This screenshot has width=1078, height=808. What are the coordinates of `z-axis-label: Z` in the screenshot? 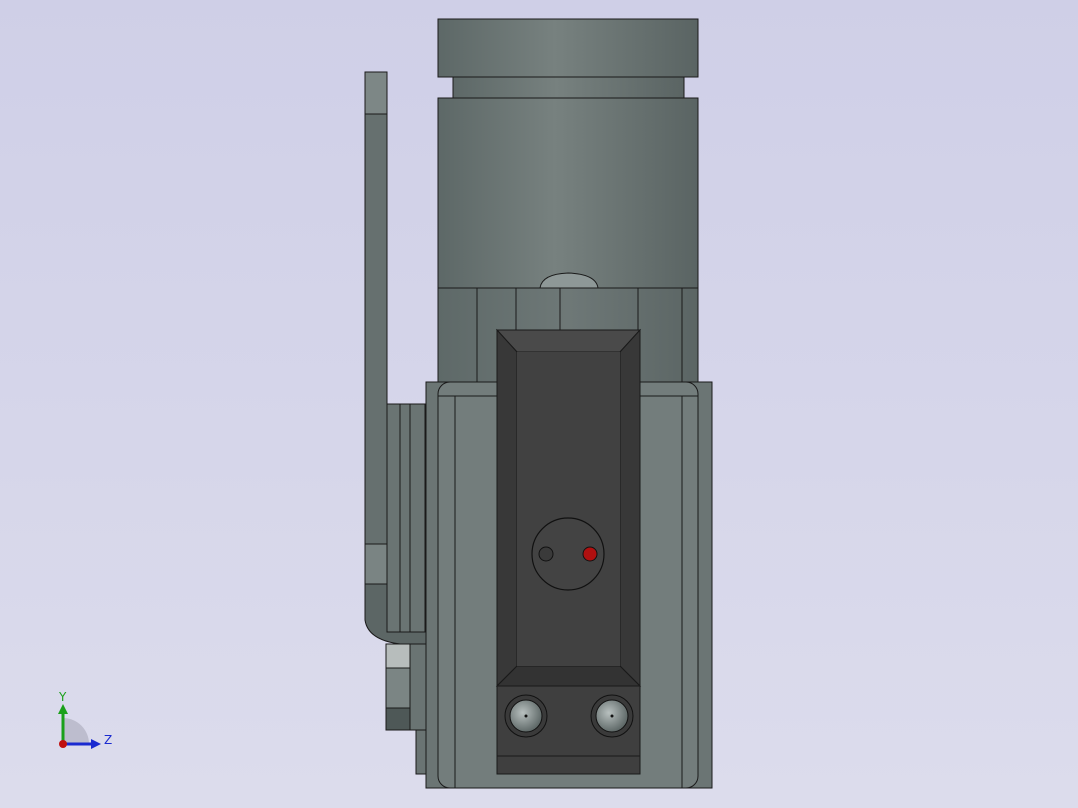 It's located at (108, 740).